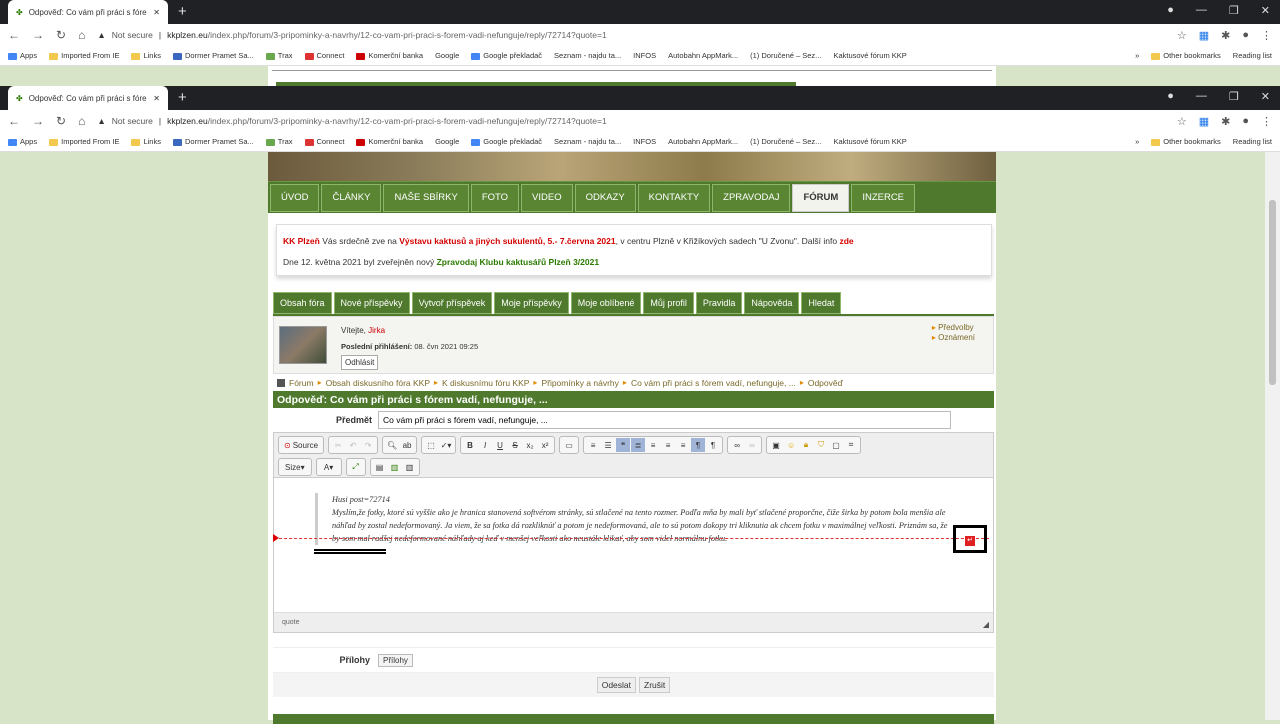  I want to click on breadcrumb-item: K diskusnímu fóru KKP, so click(485, 383).